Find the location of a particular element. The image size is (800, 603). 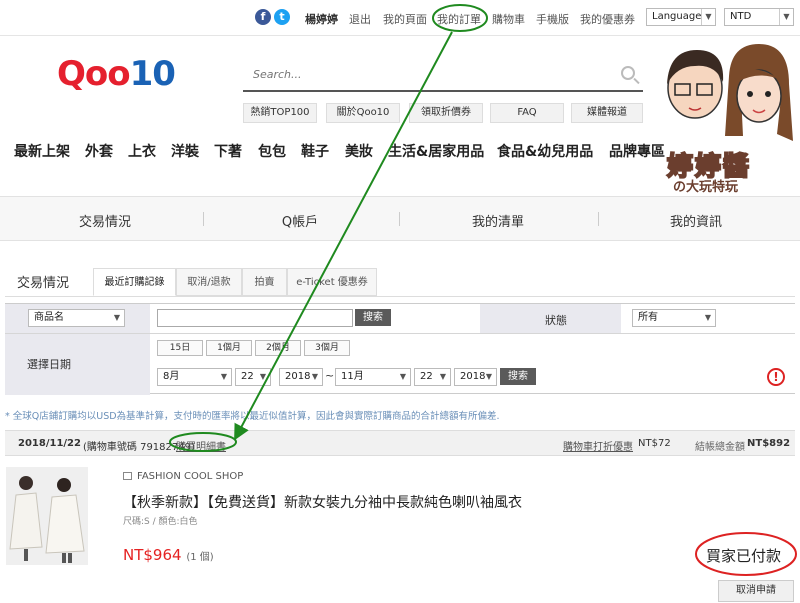

category-beauty: 美妝 is located at coordinates (359, 151).